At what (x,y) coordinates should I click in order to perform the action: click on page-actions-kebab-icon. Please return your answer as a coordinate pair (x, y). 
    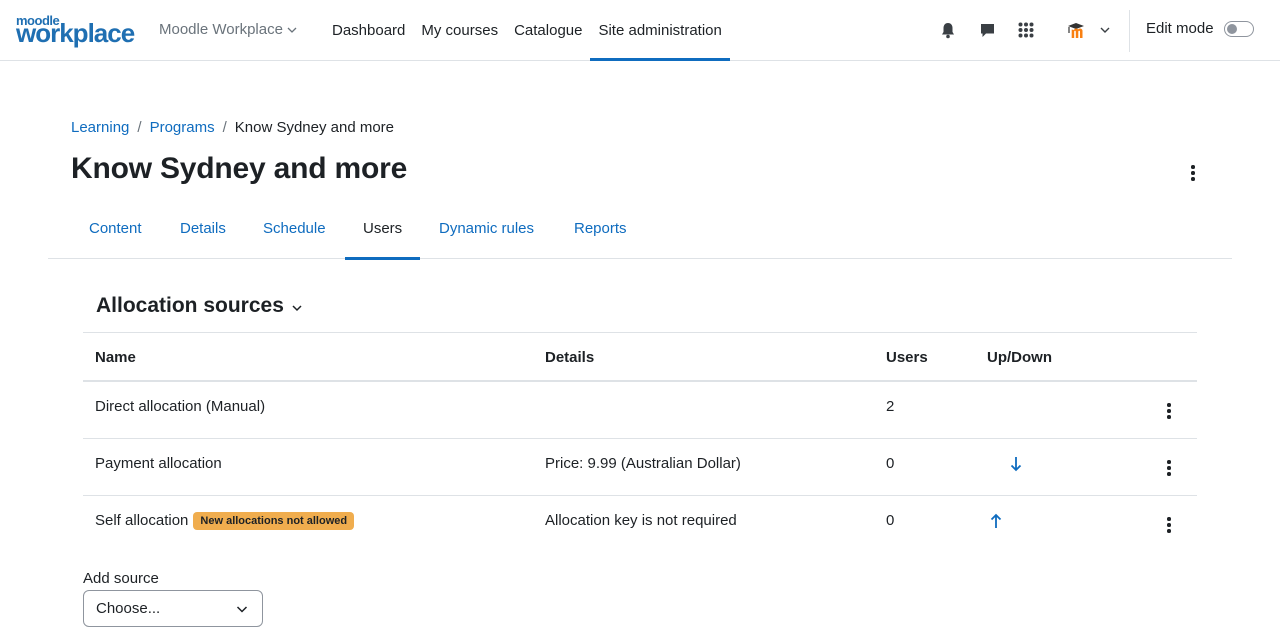
    Looking at the image, I should click on (1193, 173).